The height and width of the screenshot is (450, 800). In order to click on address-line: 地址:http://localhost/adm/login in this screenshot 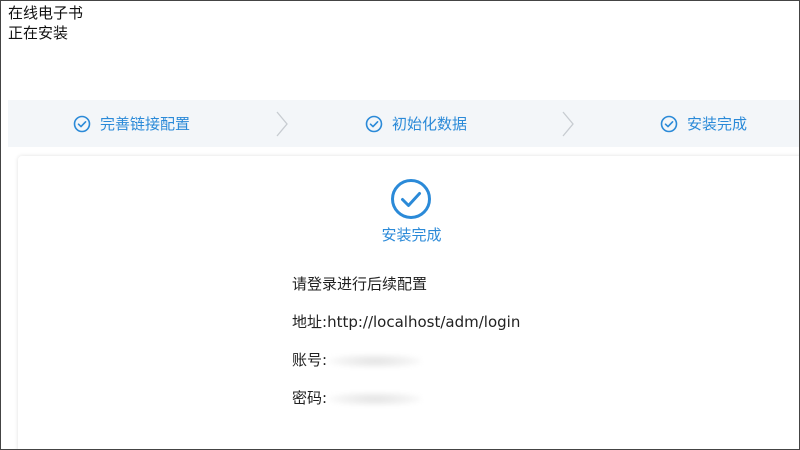, I will do `click(407, 322)`.